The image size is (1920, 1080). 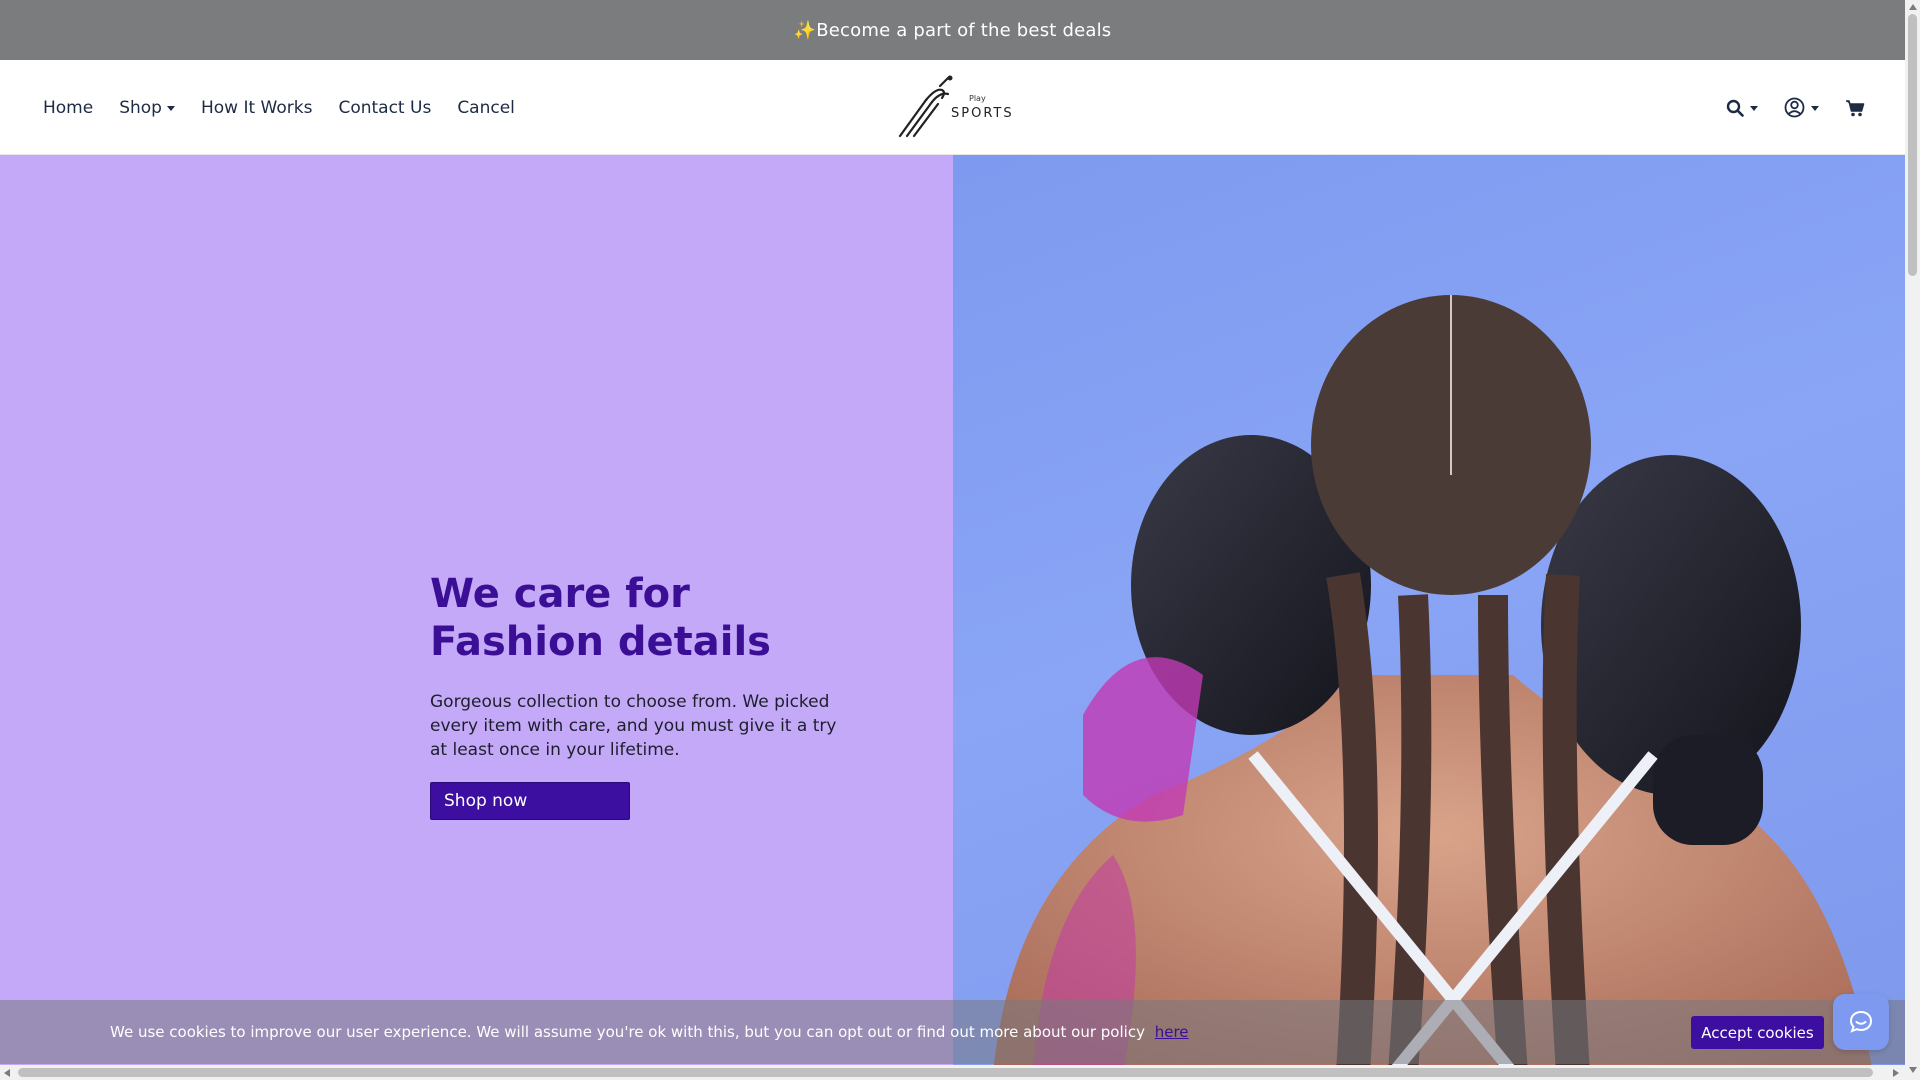 I want to click on announcement-bar: ✨Become a part of the best deals, so click(x=952, y=30).